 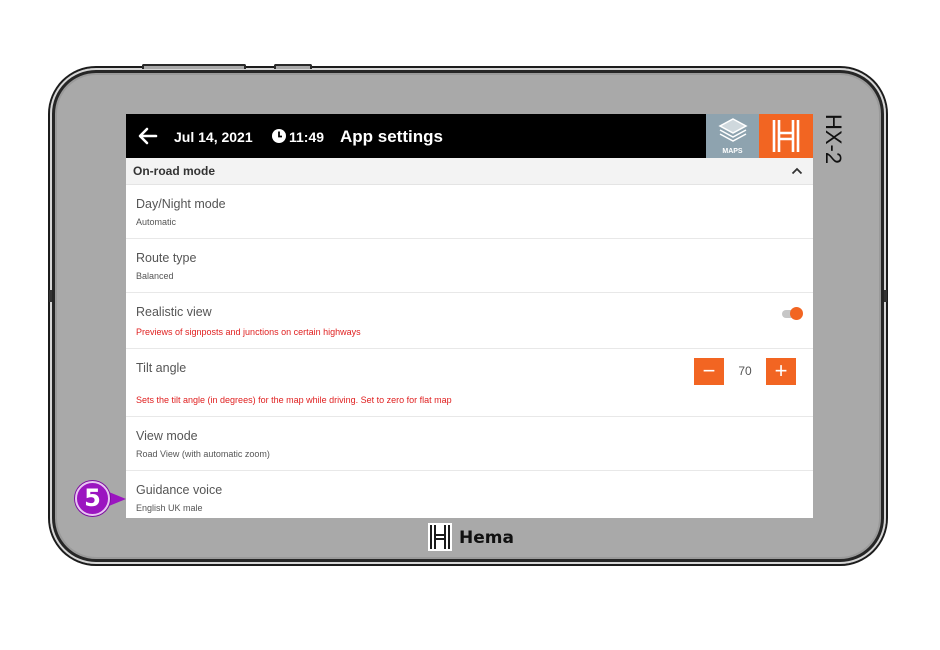 What do you see at coordinates (155, 276) in the screenshot?
I see `setting-value: Balanced` at bounding box center [155, 276].